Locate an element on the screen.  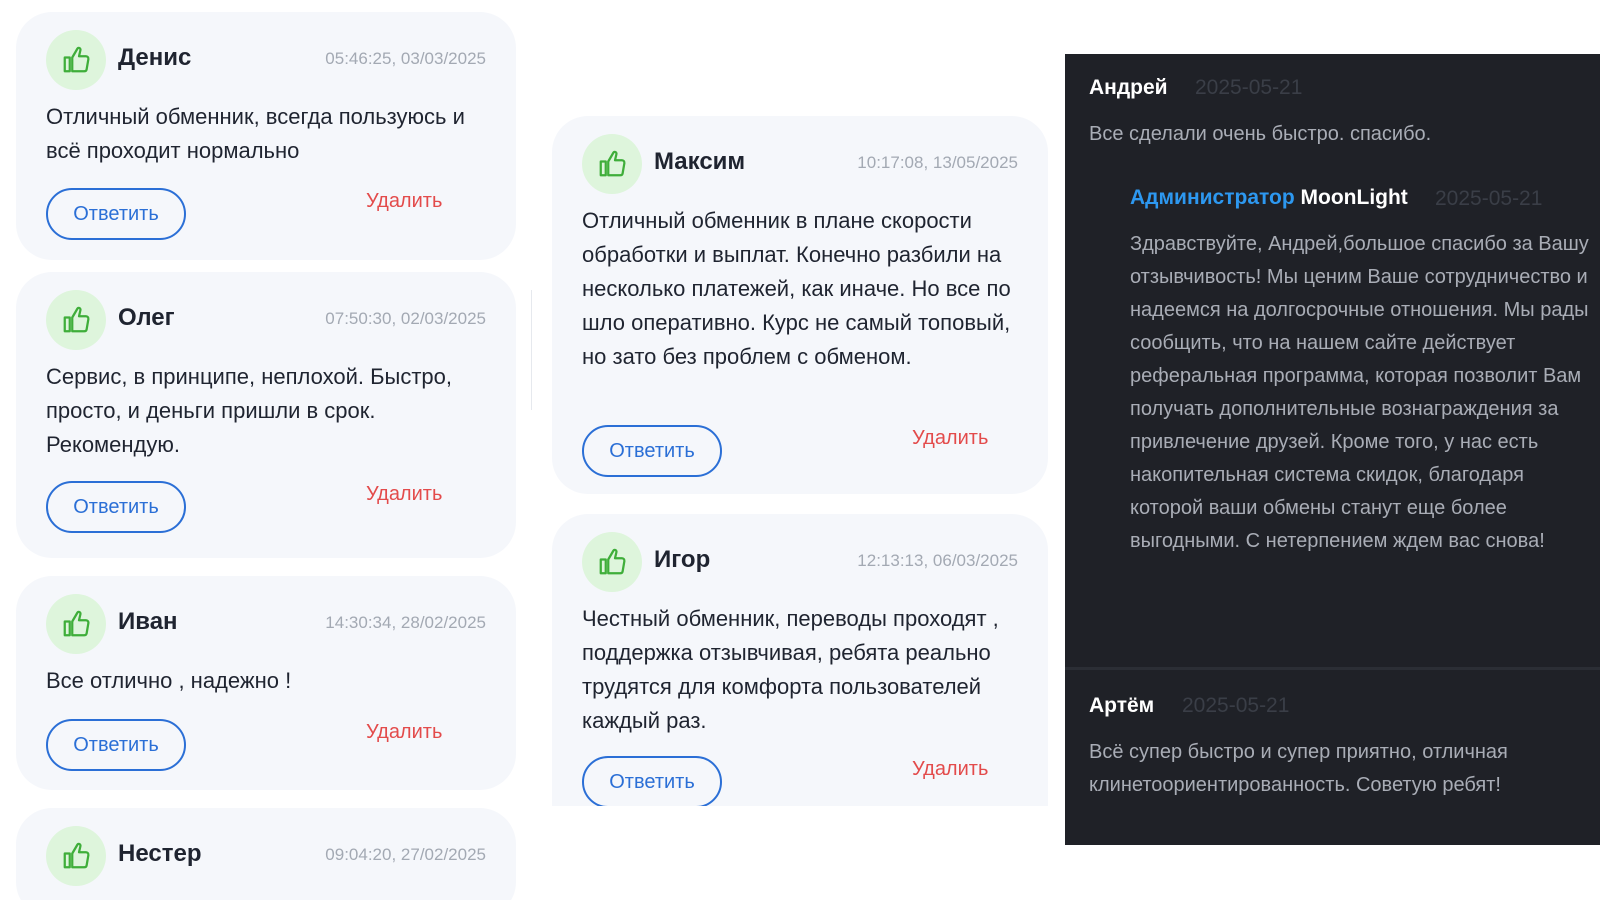
review-timestamp: 07:50:30, 02/03/2025 is located at coordinates (405, 318).